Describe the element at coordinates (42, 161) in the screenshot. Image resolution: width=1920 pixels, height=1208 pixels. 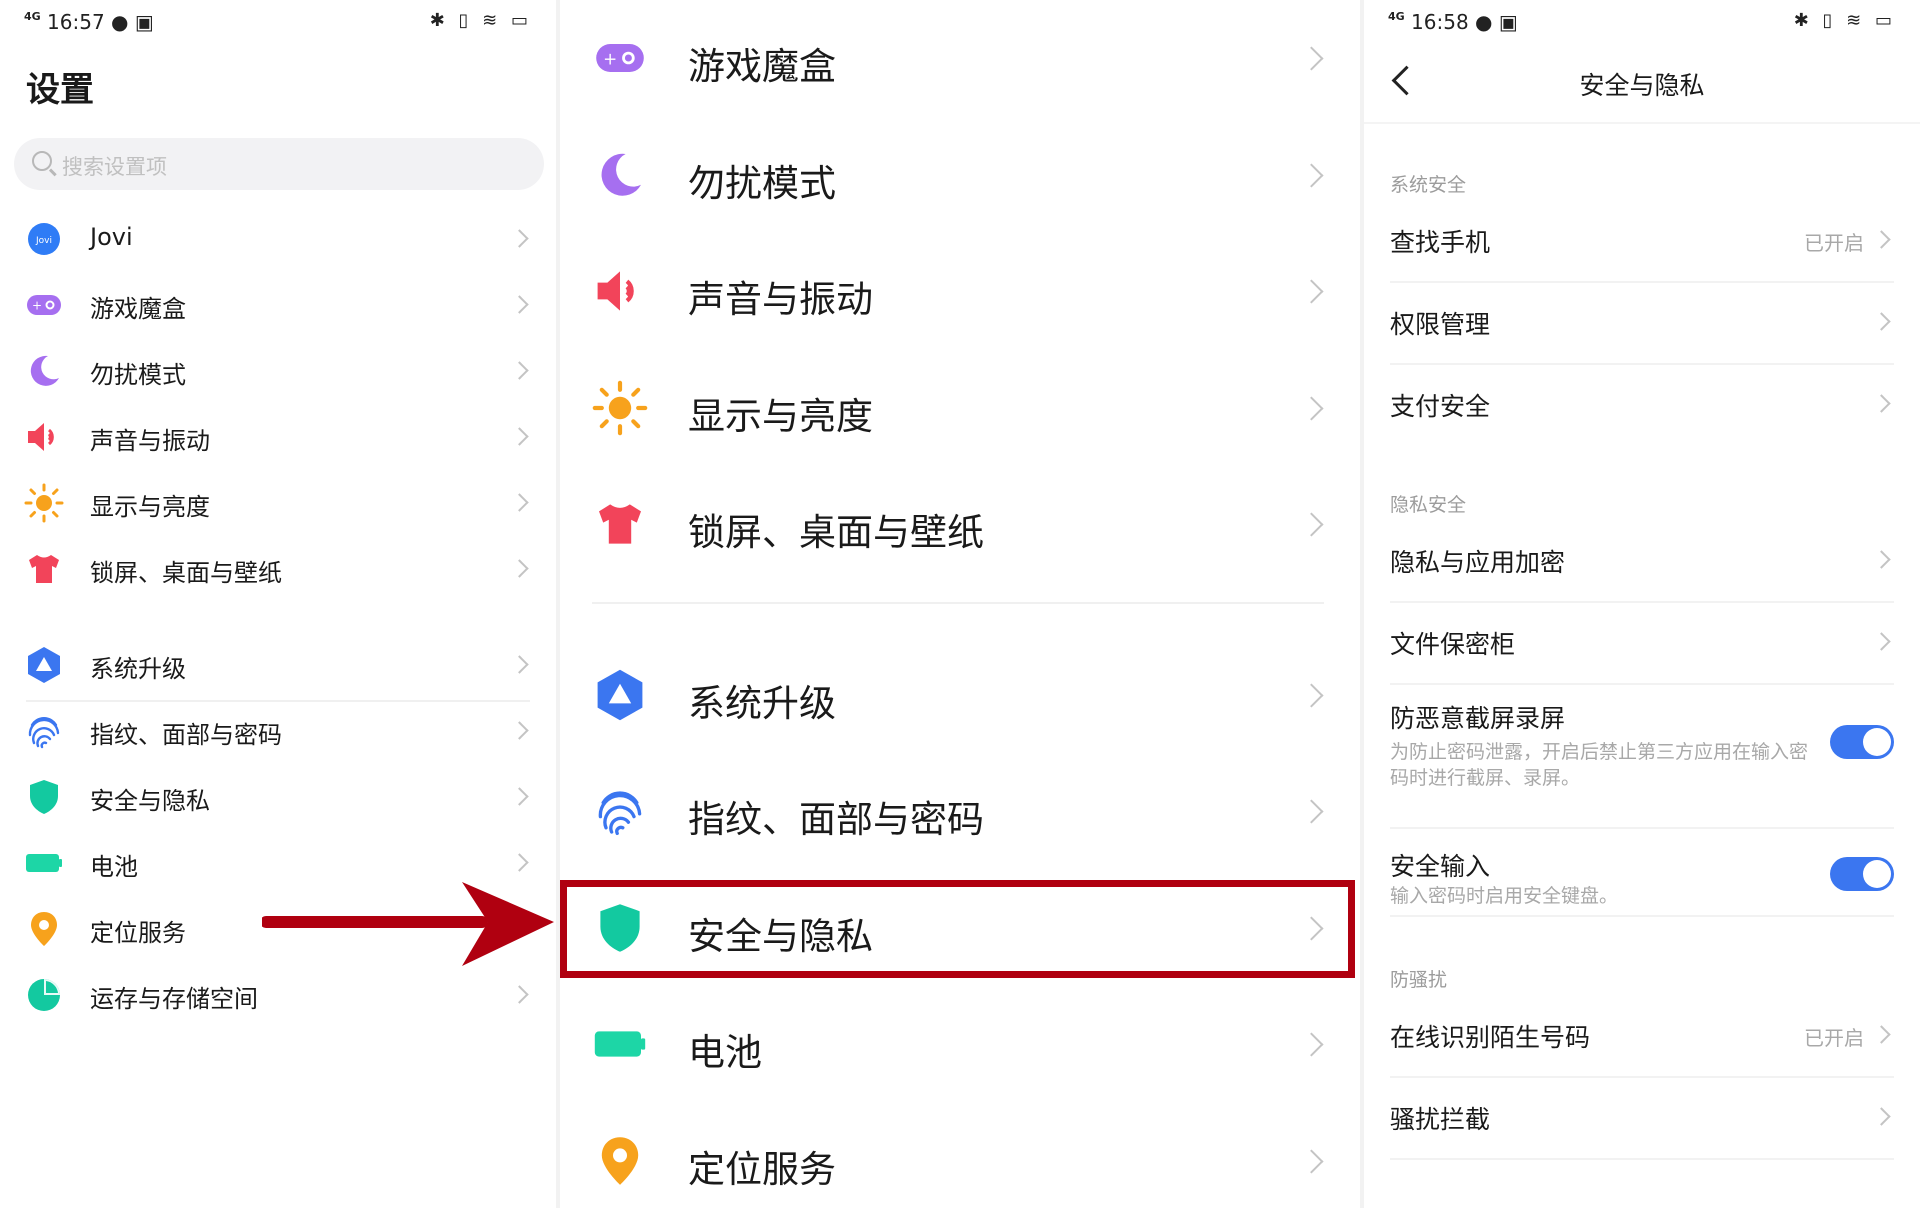
I see `search-icon` at that location.